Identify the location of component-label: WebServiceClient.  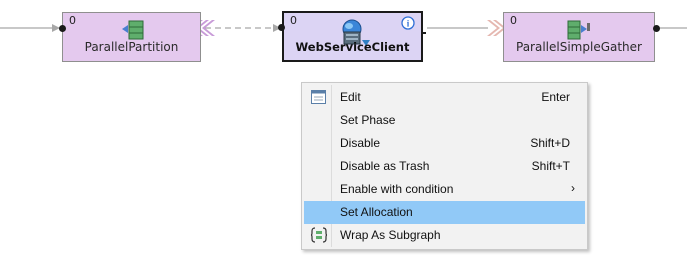
(352, 47).